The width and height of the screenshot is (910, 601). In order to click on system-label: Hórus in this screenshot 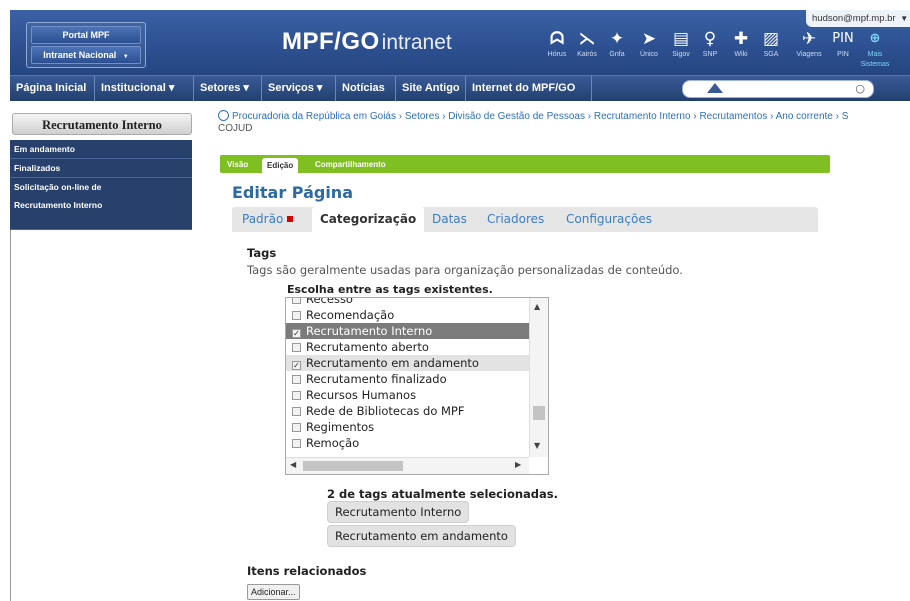, I will do `click(557, 54)`.